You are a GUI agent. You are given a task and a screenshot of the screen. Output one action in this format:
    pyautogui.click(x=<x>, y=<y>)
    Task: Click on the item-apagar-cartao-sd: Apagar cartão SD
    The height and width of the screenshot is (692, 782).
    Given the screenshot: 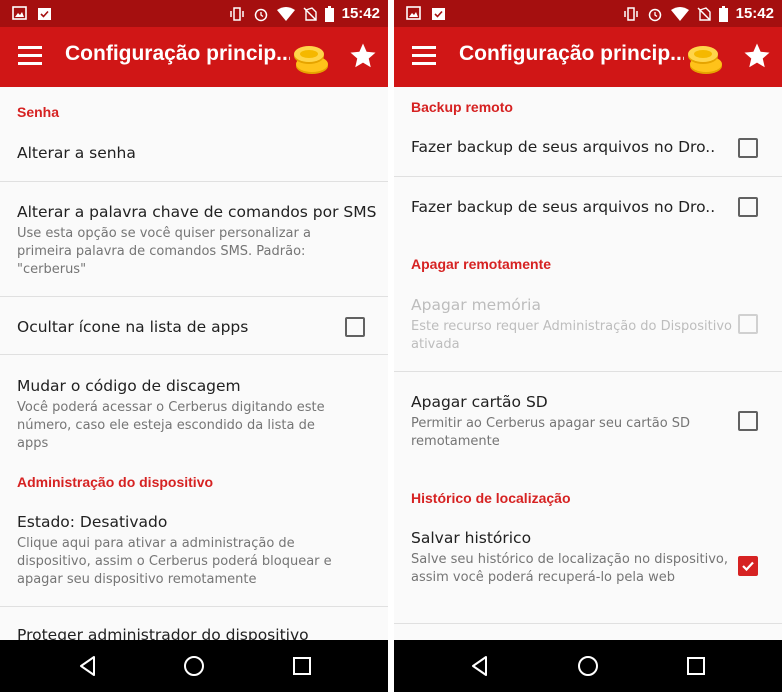 What is the action you would take?
    pyautogui.click(x=479, y=402)
    